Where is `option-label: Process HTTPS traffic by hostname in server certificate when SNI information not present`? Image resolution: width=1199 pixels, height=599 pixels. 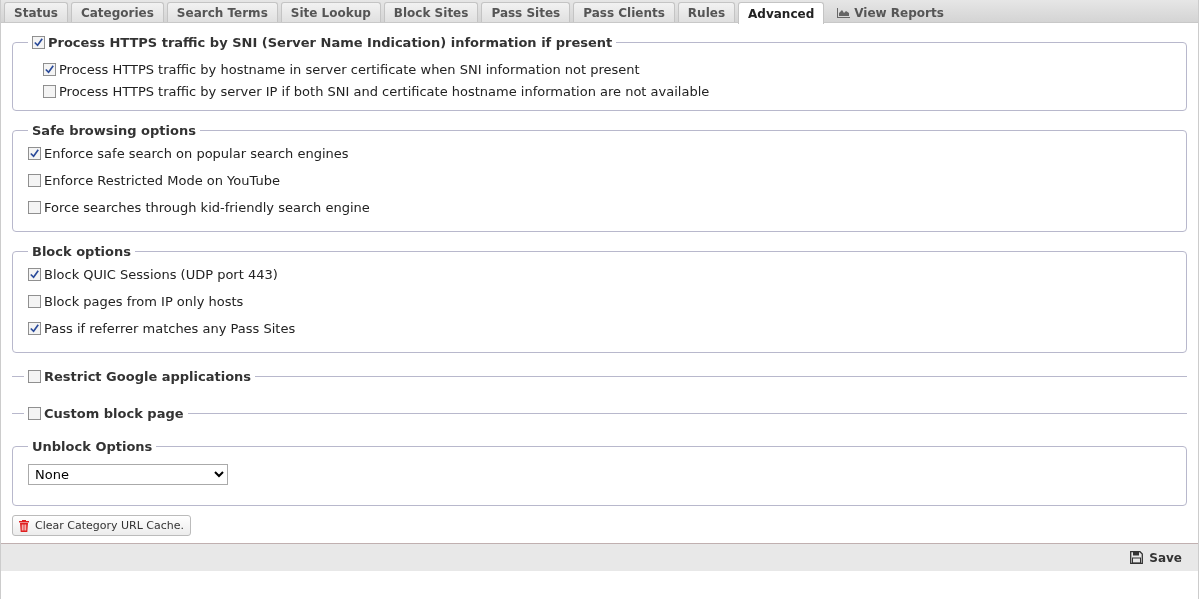 option-label: Process HTTPS traffic by hostname in server certificate when SNI information not present is located at coordinates (349, 69).